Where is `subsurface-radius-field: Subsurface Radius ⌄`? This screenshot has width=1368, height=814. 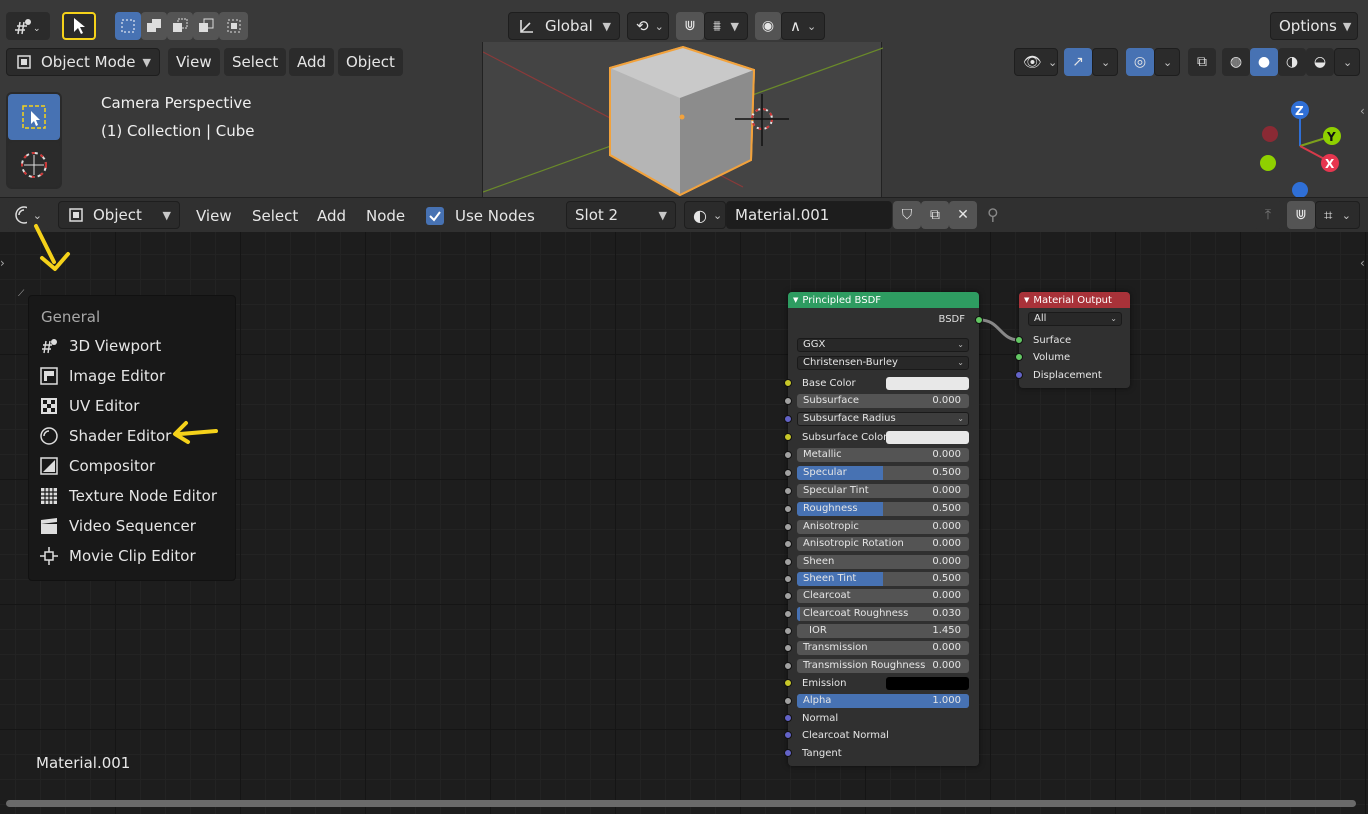 subsurface-radius-field: Subsurface Radius ⌄ is located at coordinates (883, 419).